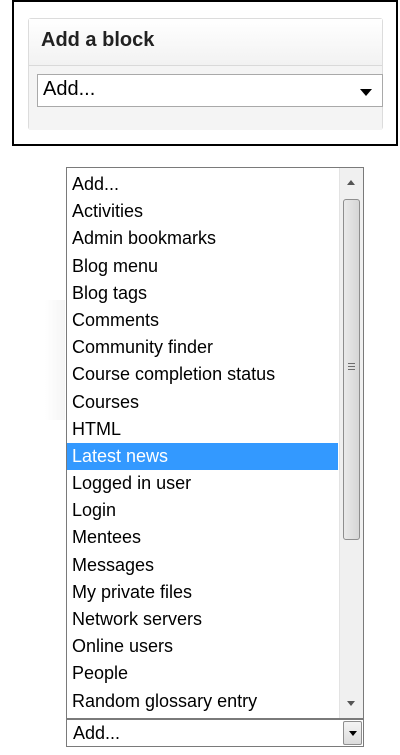  Describe the element at coordinates (202, 565) in the screenshot. I see `dropdown-option: Messages` at that location.